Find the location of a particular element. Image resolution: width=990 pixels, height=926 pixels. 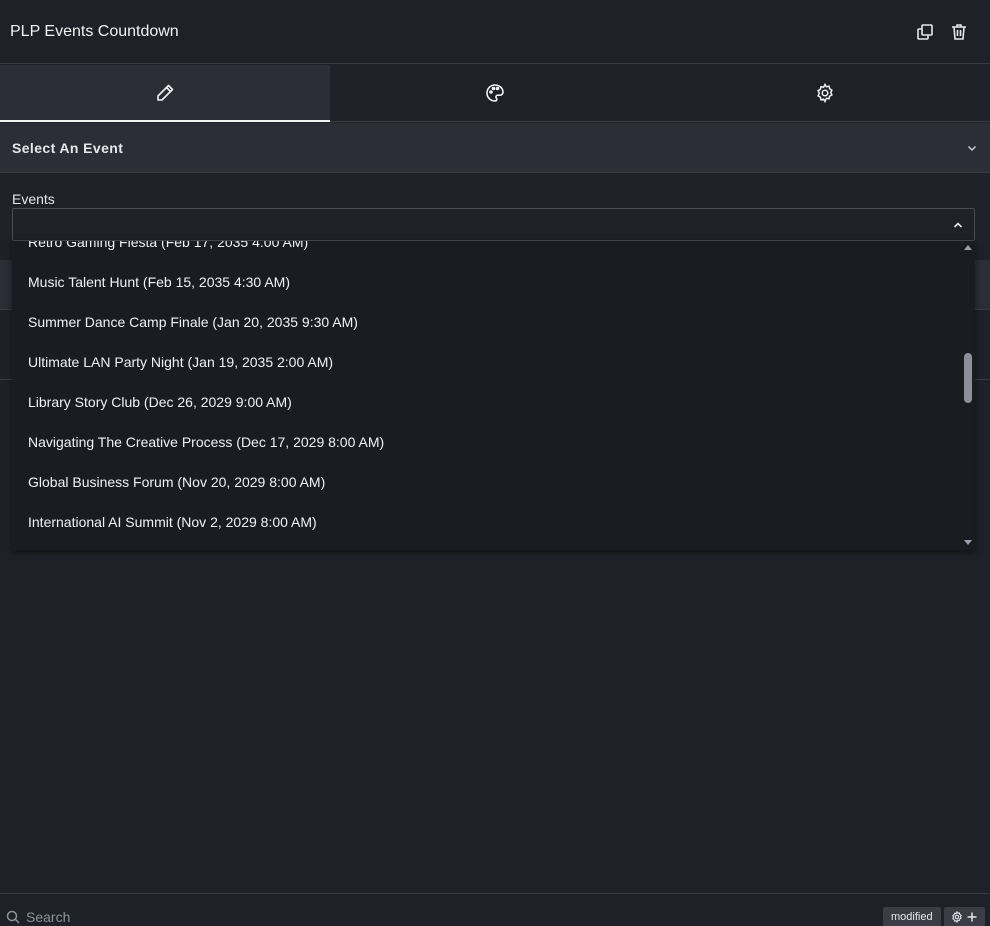

editor-tabs is located at coordinates (495, 93).